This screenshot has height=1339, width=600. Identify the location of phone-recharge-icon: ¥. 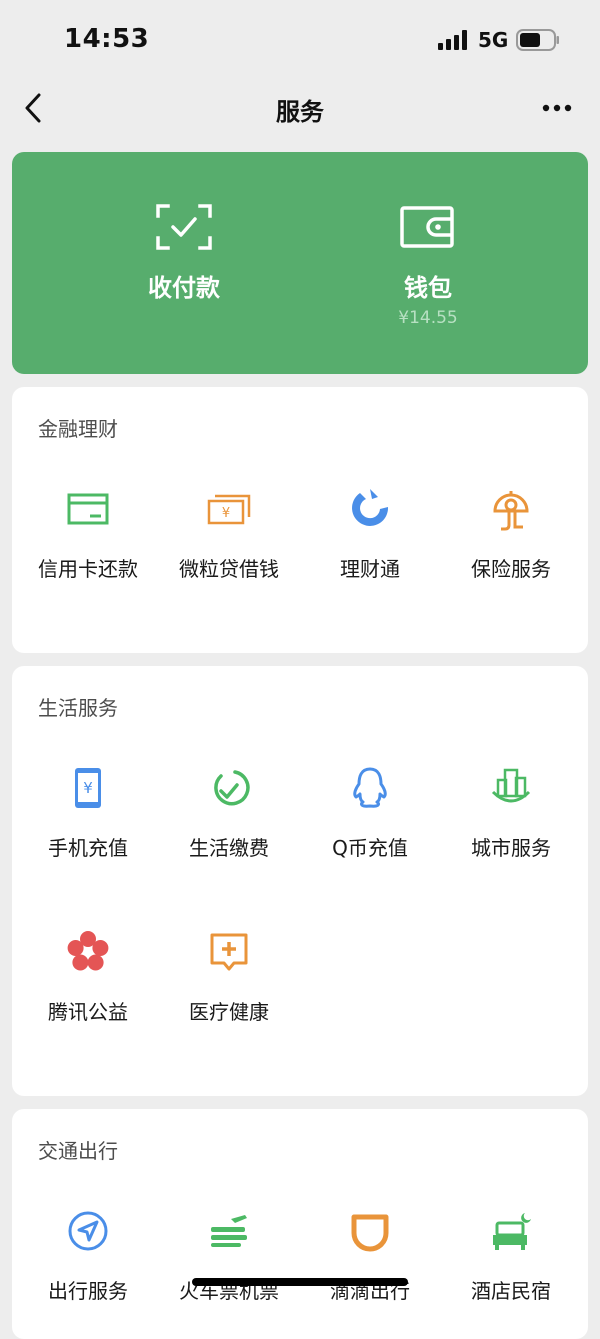
(88, 788).